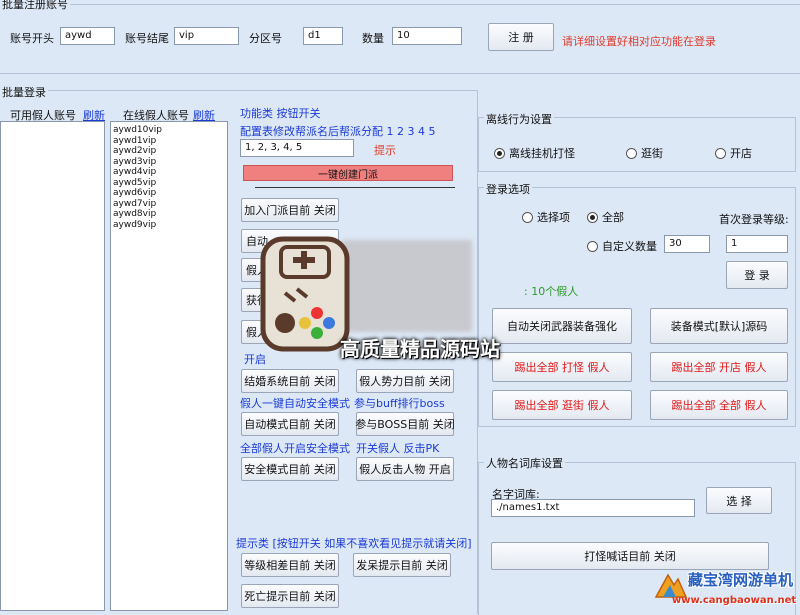  What do you see at coordinates (741, 580) in the screenshot?
I see `logo-title: 藏宝湾网游单机` at bounding box center [741, 580].